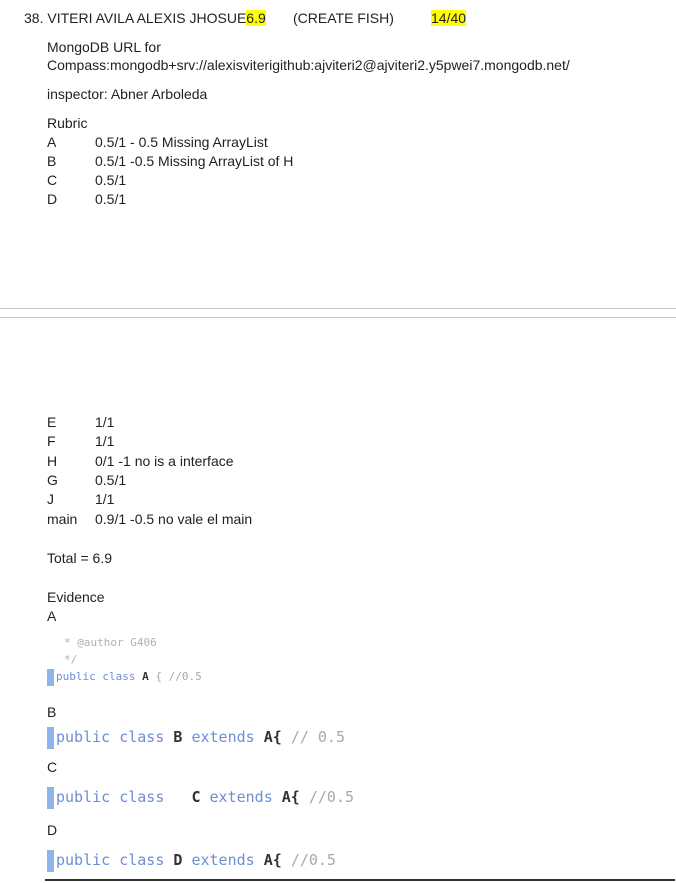 This screenshot has height=883, width=676. I want to click on rubric-key: A, so click(52, 142).